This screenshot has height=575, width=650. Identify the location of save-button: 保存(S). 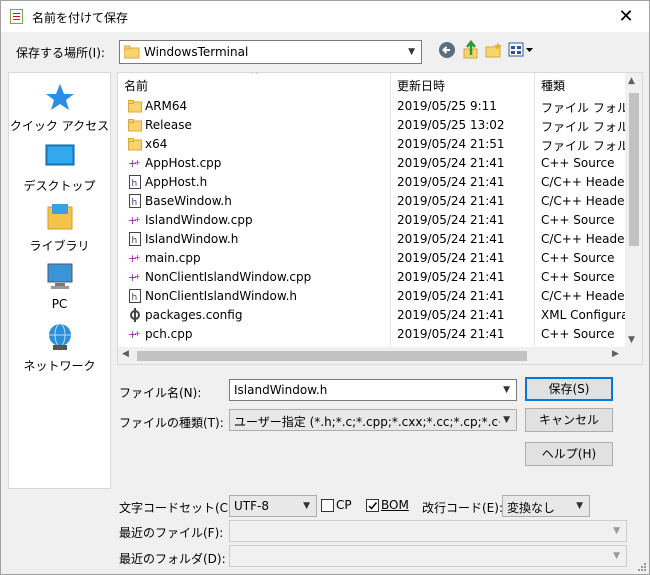
(569, 389).